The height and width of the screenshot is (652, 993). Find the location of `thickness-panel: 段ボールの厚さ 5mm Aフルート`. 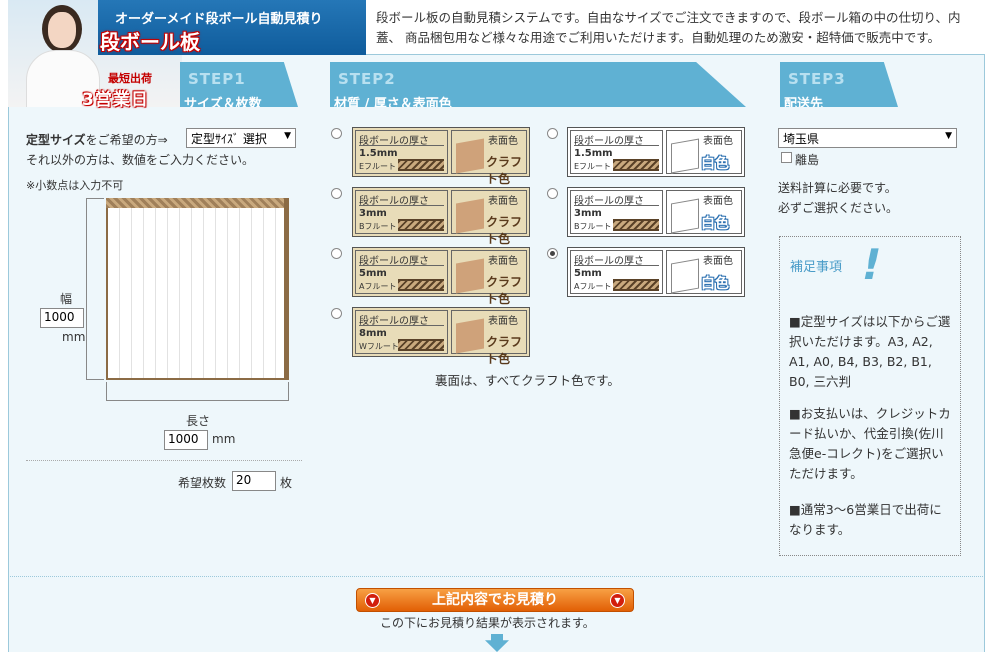

thickness-panel: 段ボールの厚さ 5mm Aフルート is located at coordinates (401, 272).